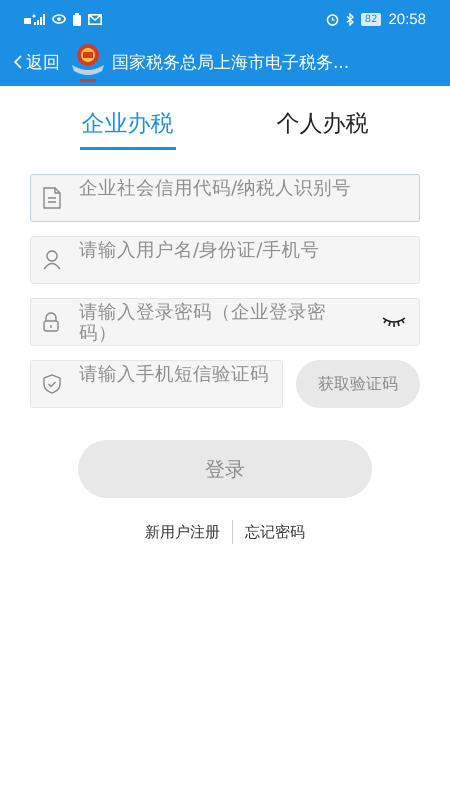 The width and height of the screenshot is (450, 800). I want to click on document-icon, so click(52, 198).